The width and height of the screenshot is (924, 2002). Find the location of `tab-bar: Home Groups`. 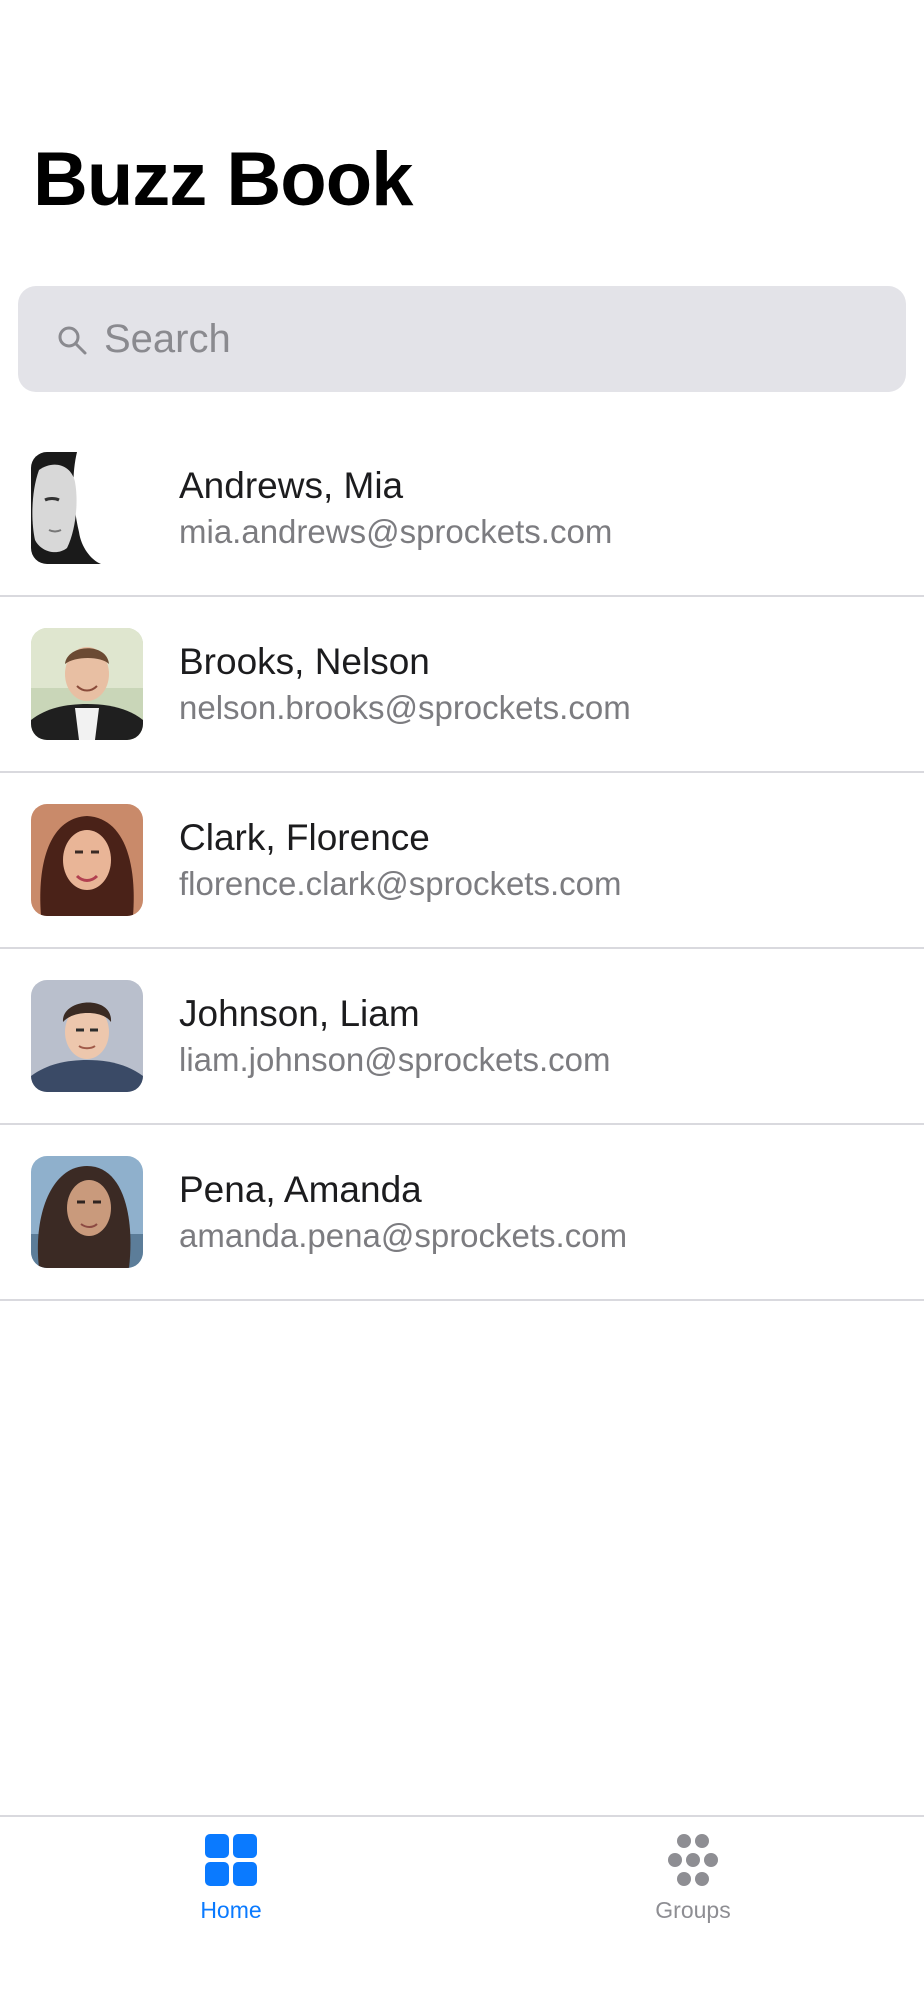

tab-bar: Home Groups is located at coordinates (462, 1908).